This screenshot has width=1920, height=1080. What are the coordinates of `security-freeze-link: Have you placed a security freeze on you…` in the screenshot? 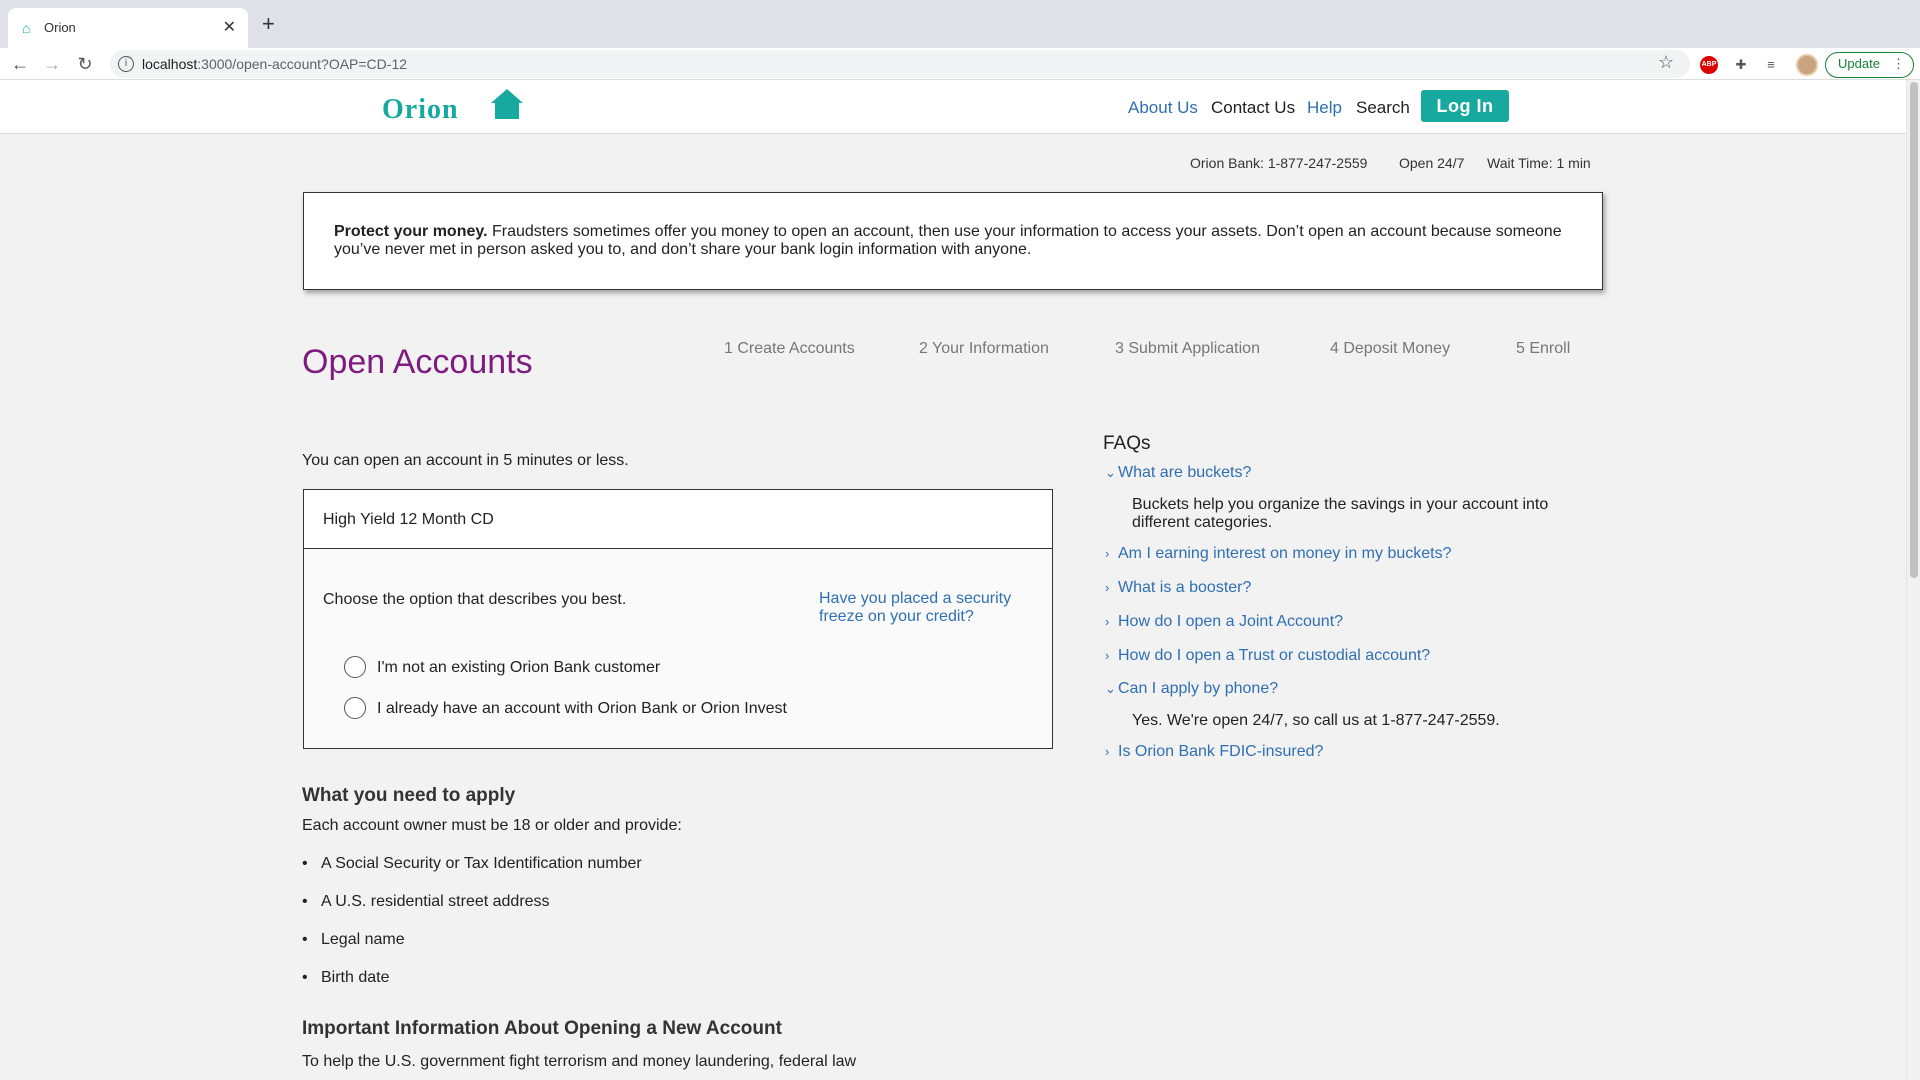 It's located at (924, 608).